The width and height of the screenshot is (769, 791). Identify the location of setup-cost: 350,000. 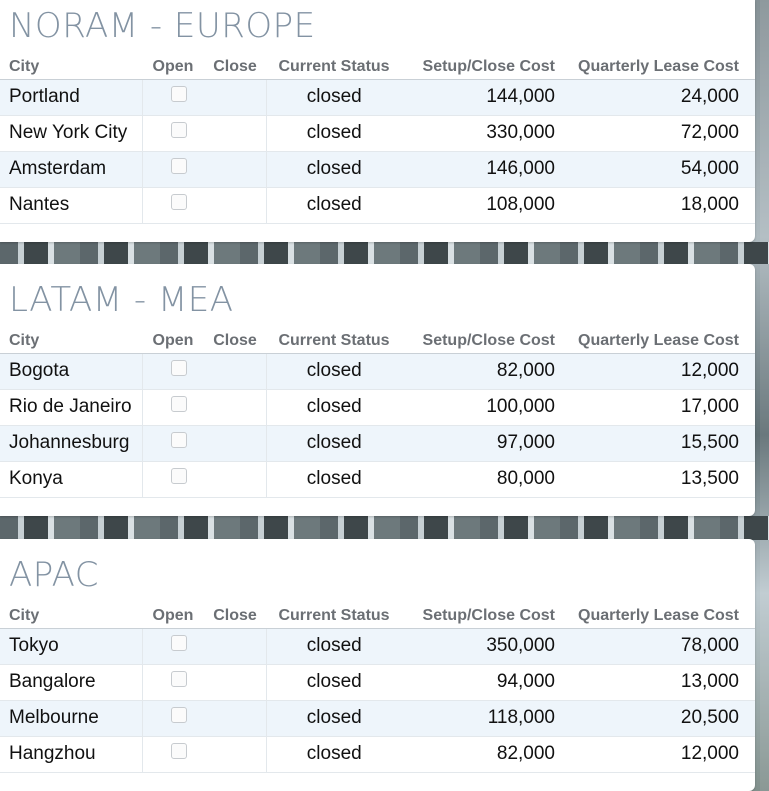
(480, 646).